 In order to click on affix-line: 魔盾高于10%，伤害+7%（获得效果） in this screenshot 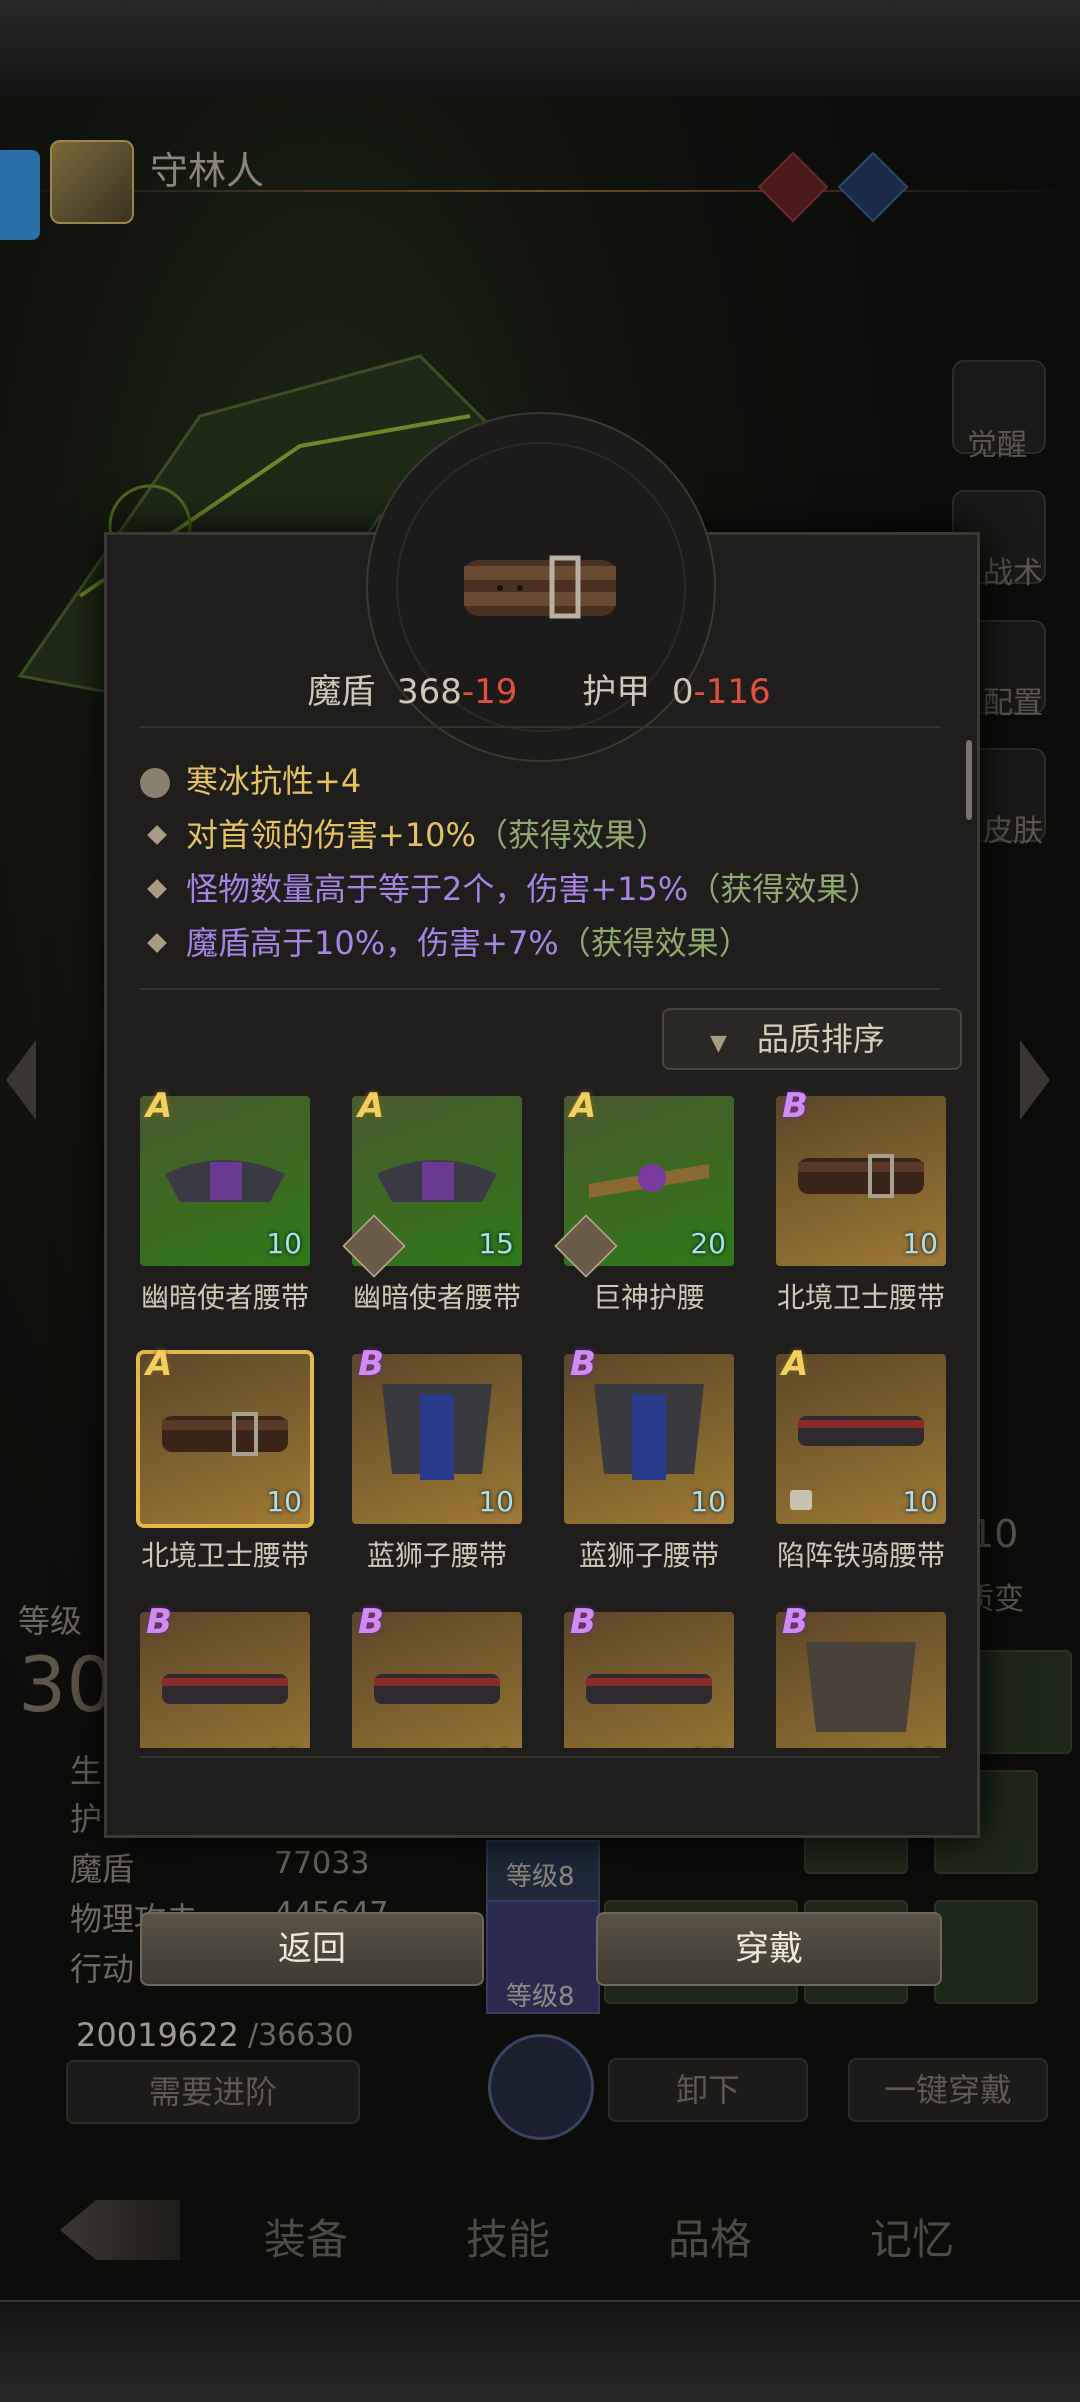, I will do `click(445, 941)`.